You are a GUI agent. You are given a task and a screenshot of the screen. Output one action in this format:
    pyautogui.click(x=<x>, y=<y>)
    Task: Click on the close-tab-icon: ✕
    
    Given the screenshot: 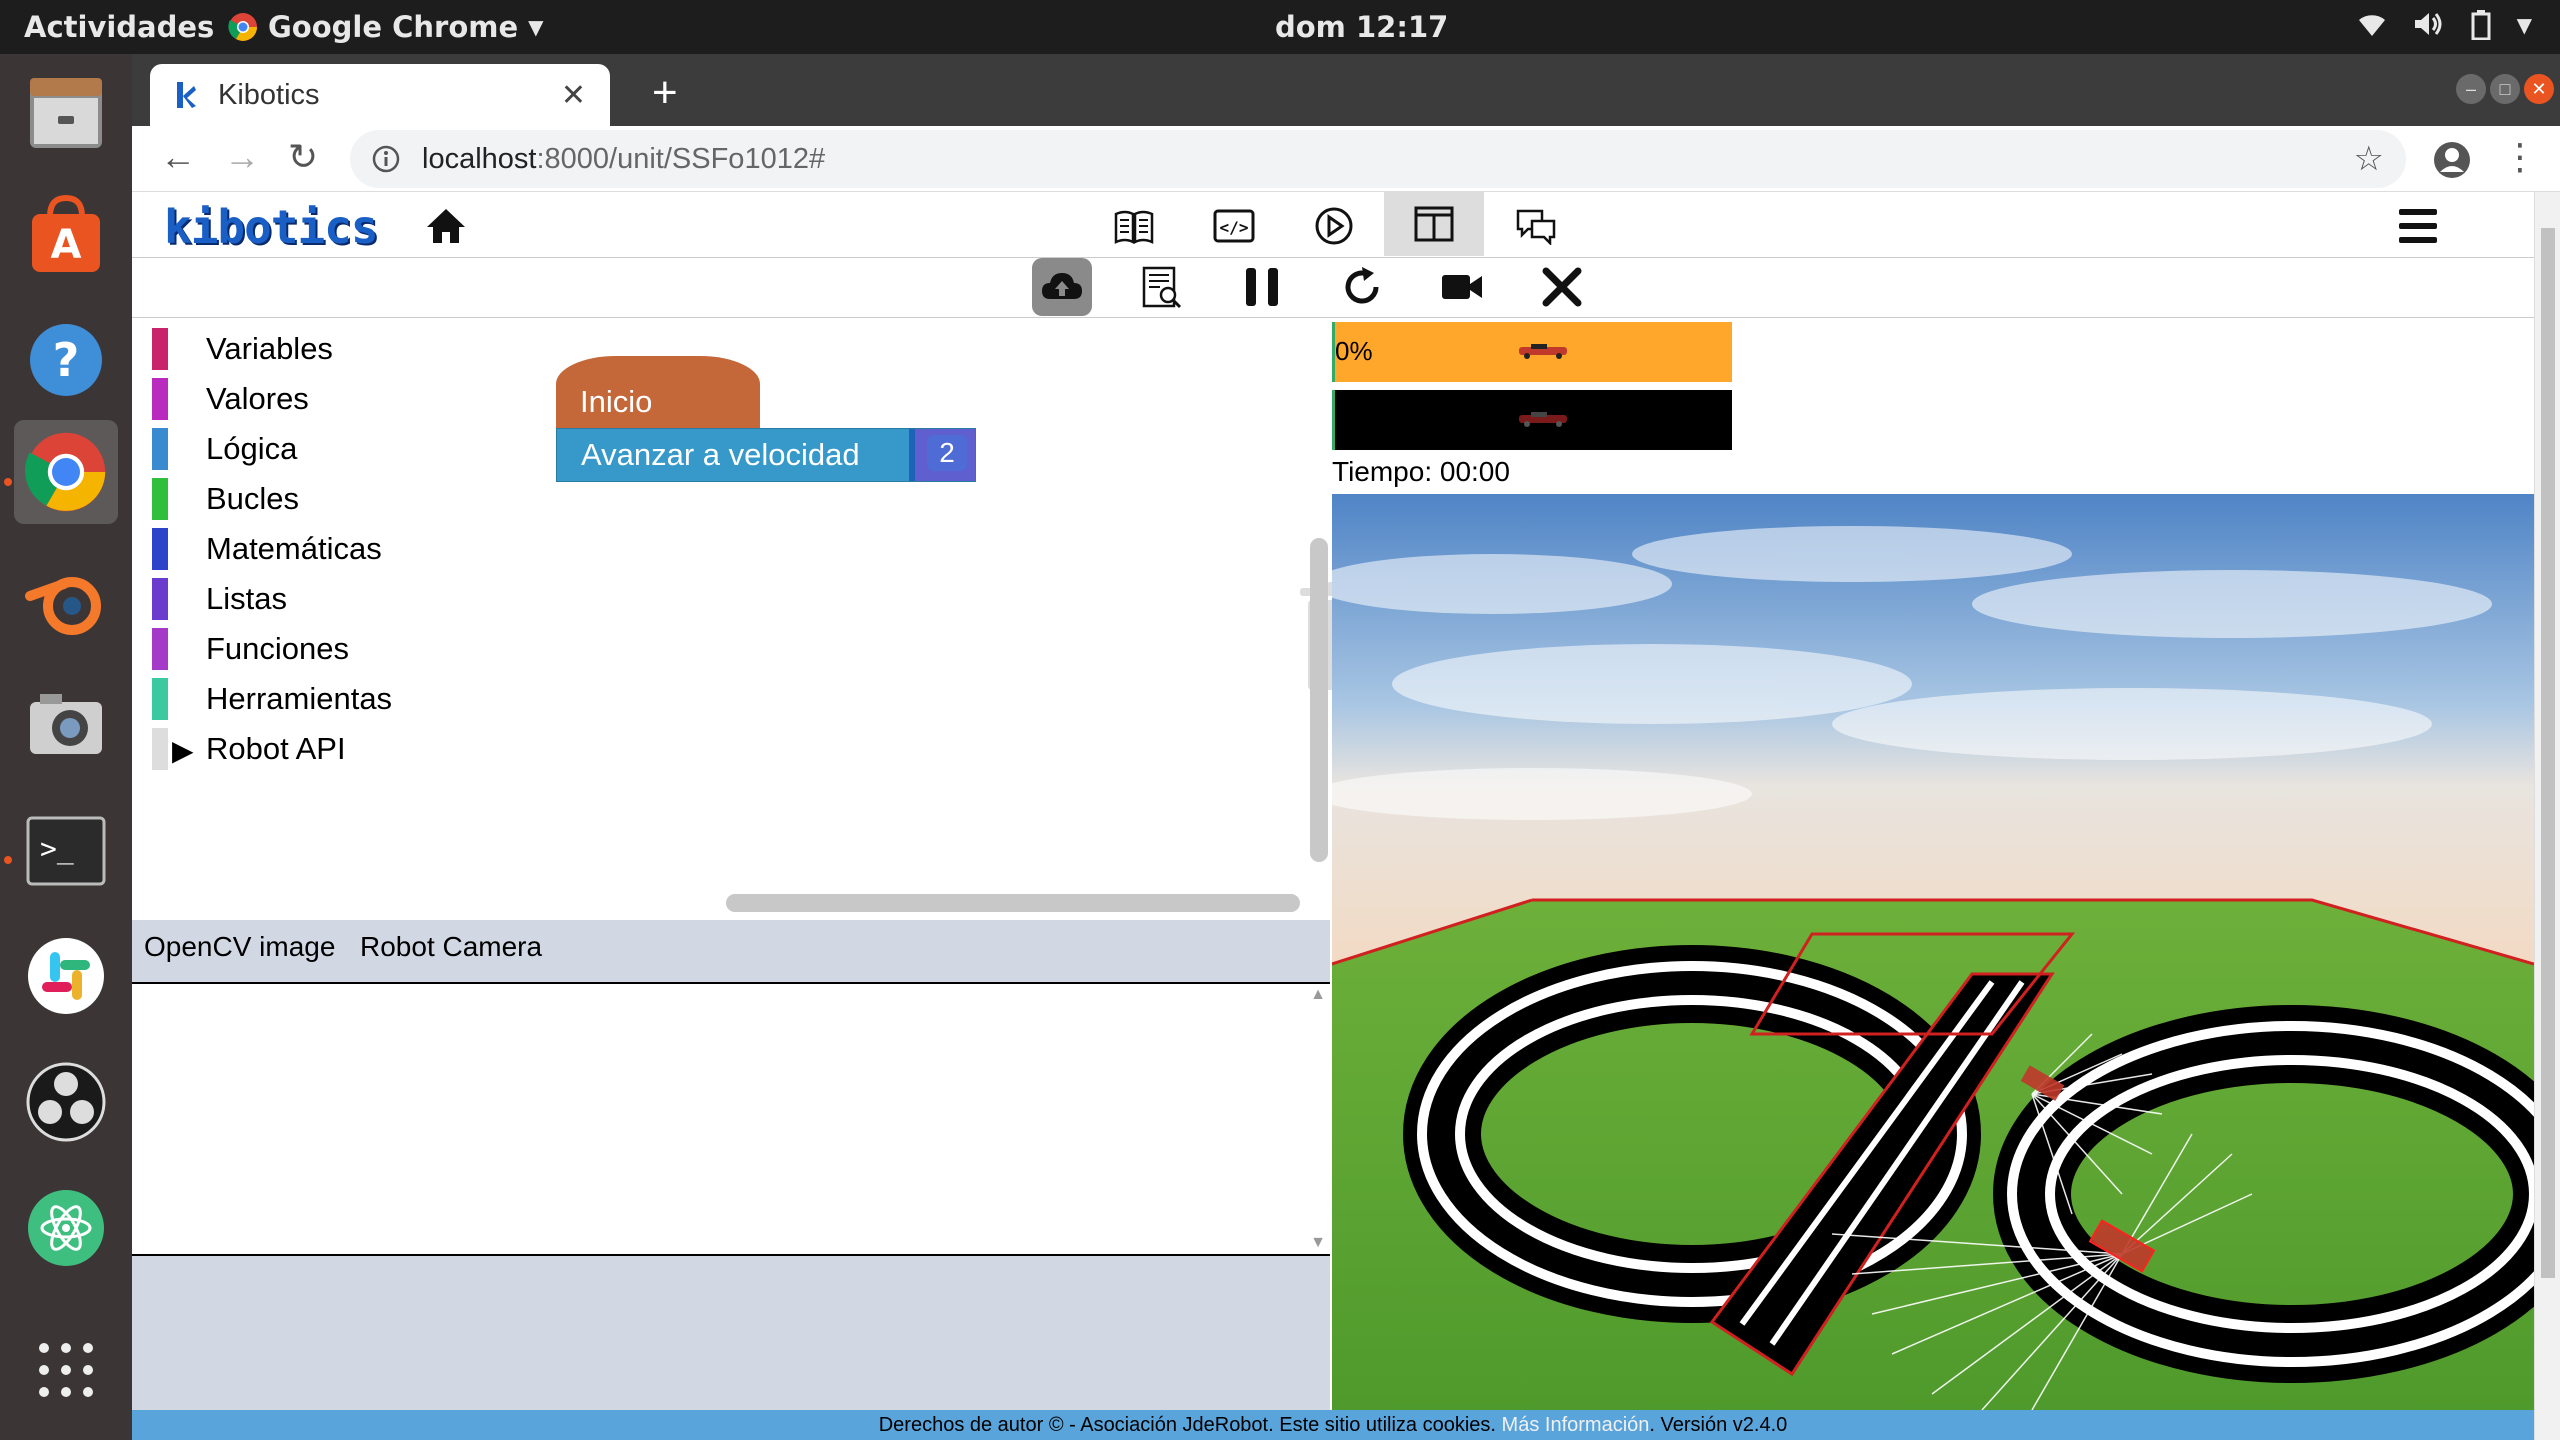 What is the action you would take?
    pyautogui.click(x=573, y=95)
    